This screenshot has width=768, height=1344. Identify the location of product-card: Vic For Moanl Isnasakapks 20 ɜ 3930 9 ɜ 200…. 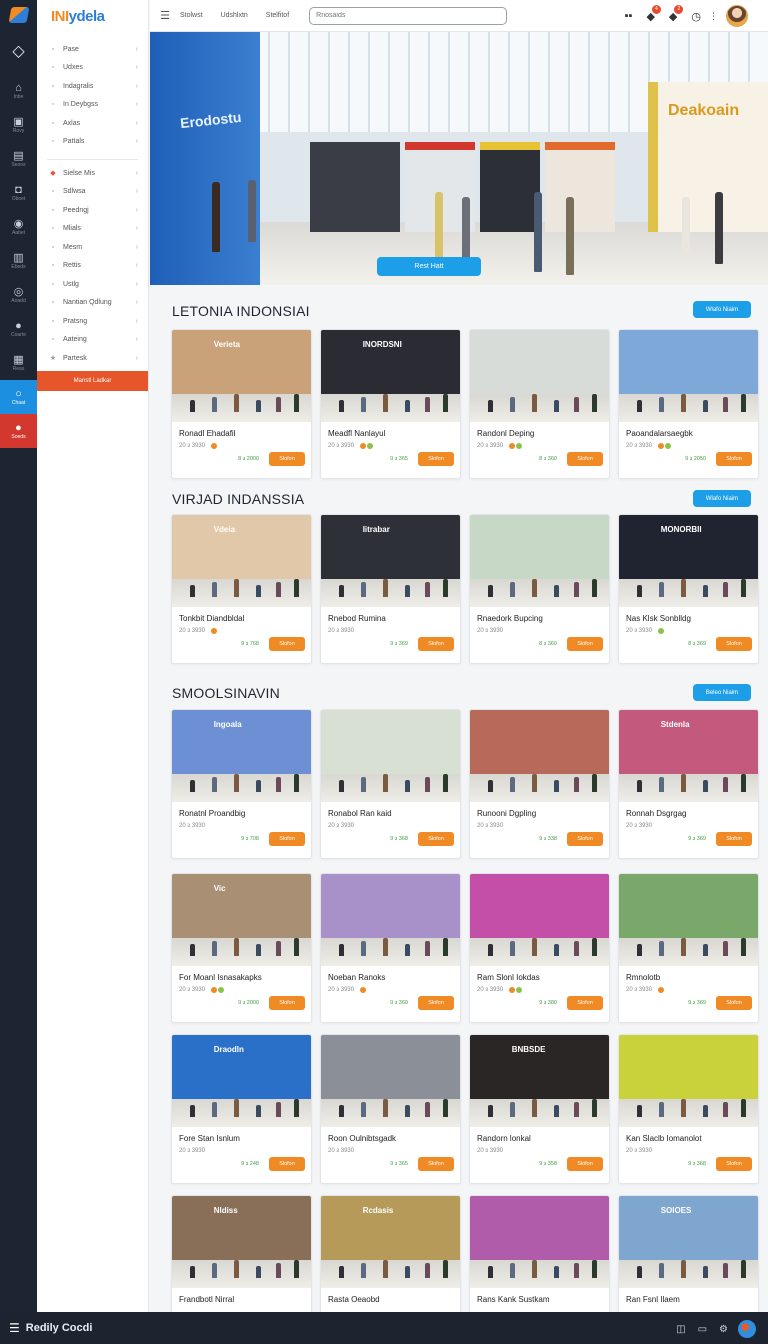
(241, 948).